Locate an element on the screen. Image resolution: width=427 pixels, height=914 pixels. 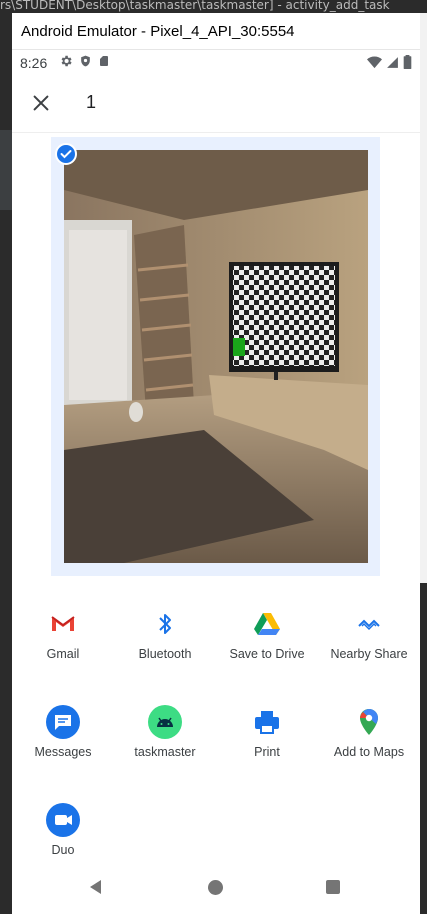
share-target-label: Print is located at coordinates (267, 752).